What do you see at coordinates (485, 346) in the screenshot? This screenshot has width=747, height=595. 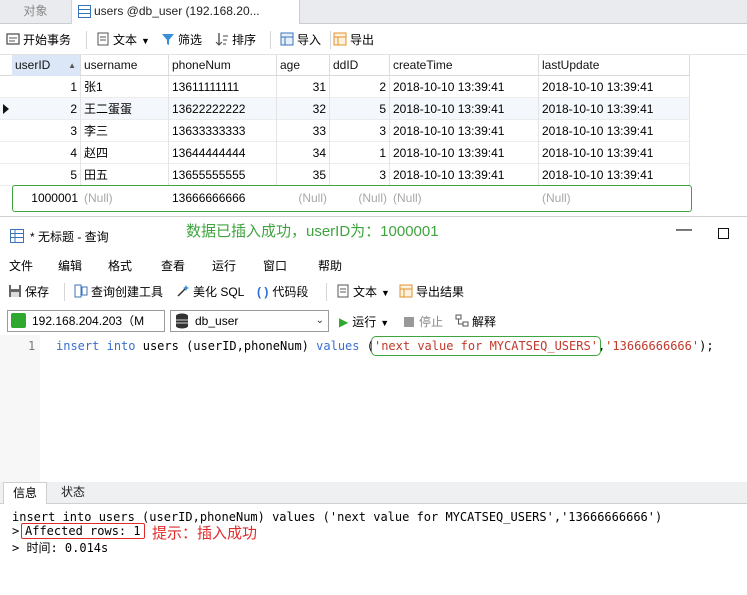 I see `sequence-string-highlight: 'next value for MYCATSEQ_USERS'` at bounding box center [485, 346].